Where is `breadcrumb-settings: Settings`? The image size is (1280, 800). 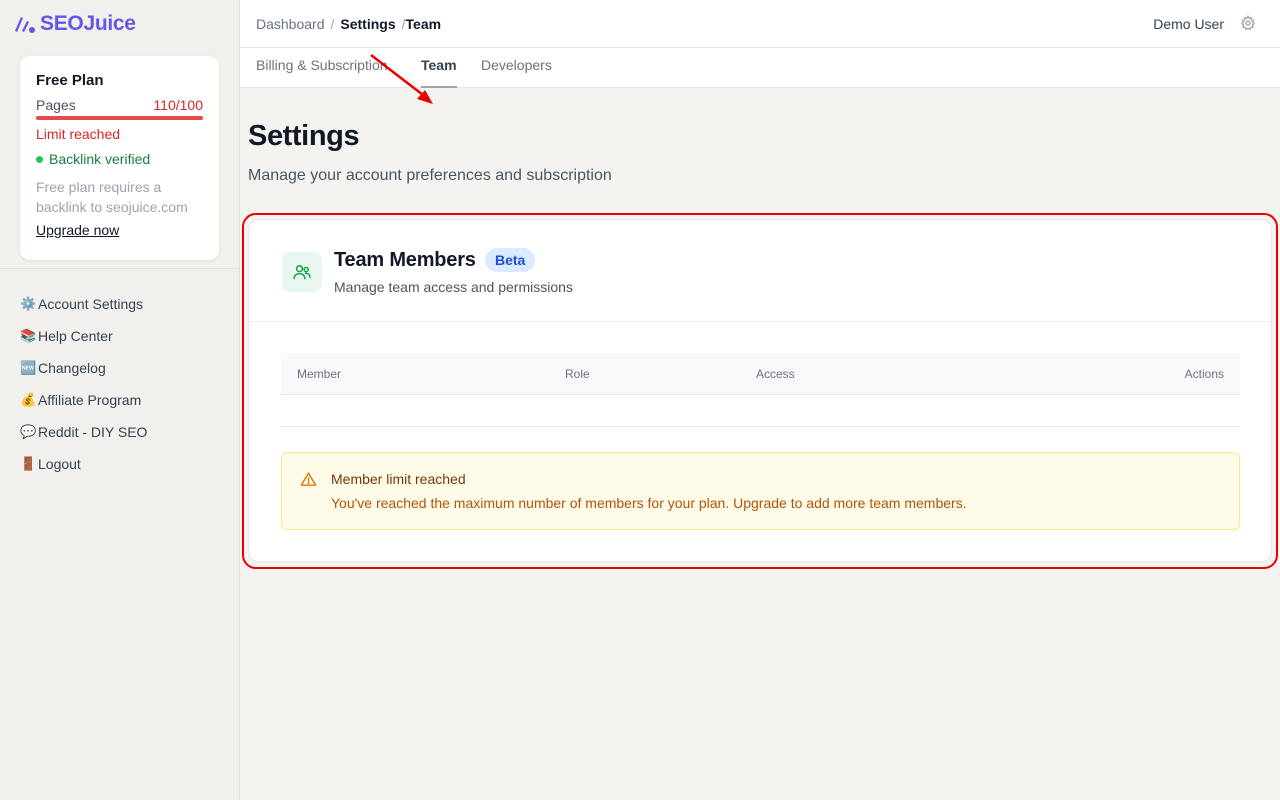 breadcrumb-settings: Settings is located at coordinates (367, 24).